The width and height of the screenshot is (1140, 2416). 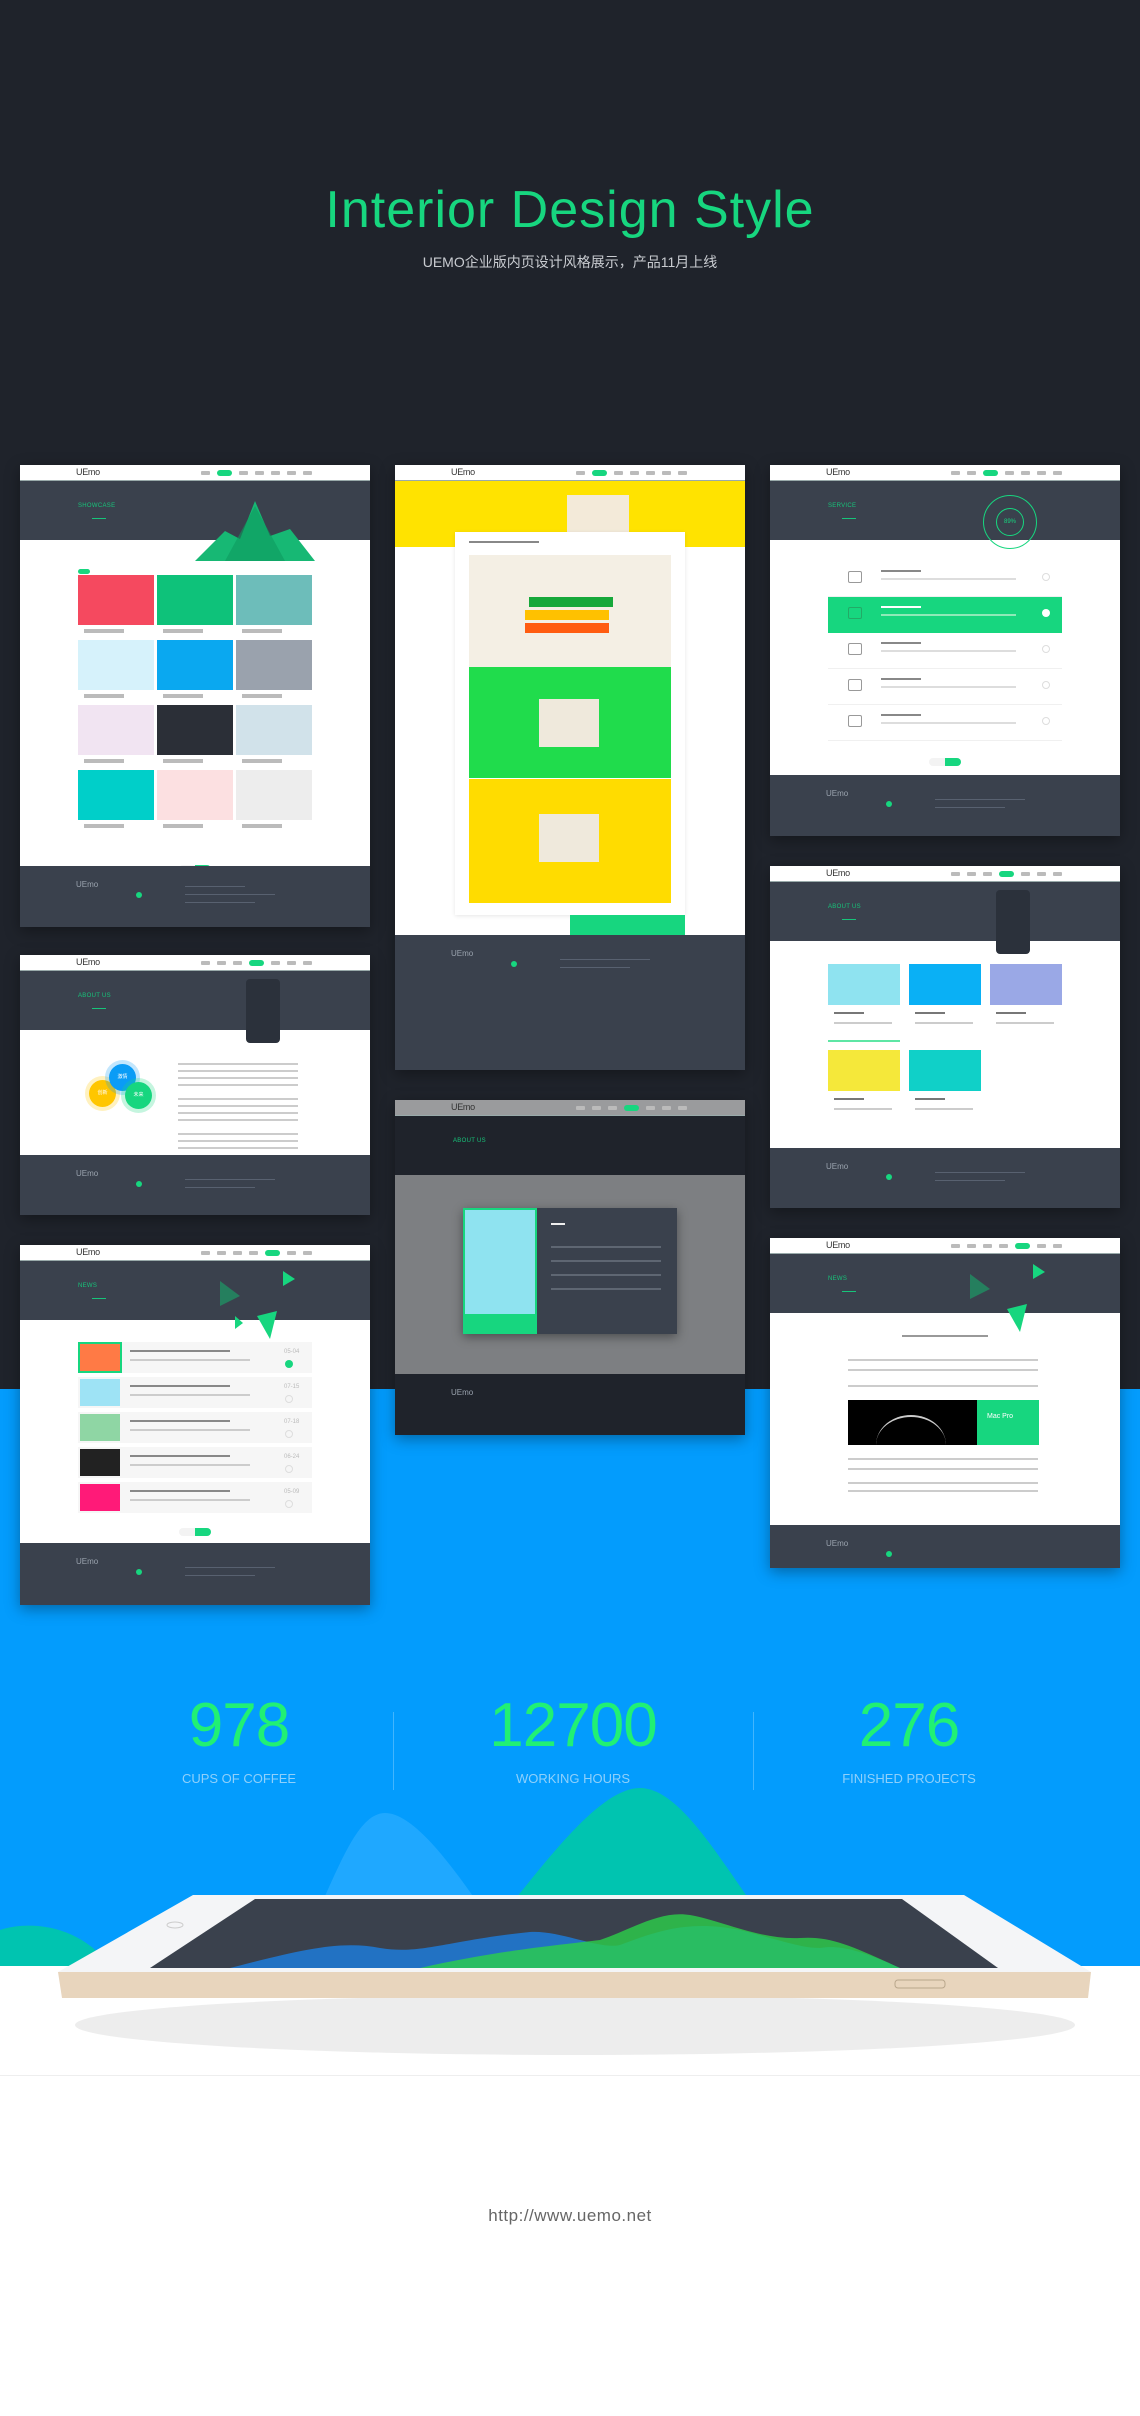 I want to click on mockup-service: UEmo SERVICE 89% UEmo, so click(x=945, y=650).